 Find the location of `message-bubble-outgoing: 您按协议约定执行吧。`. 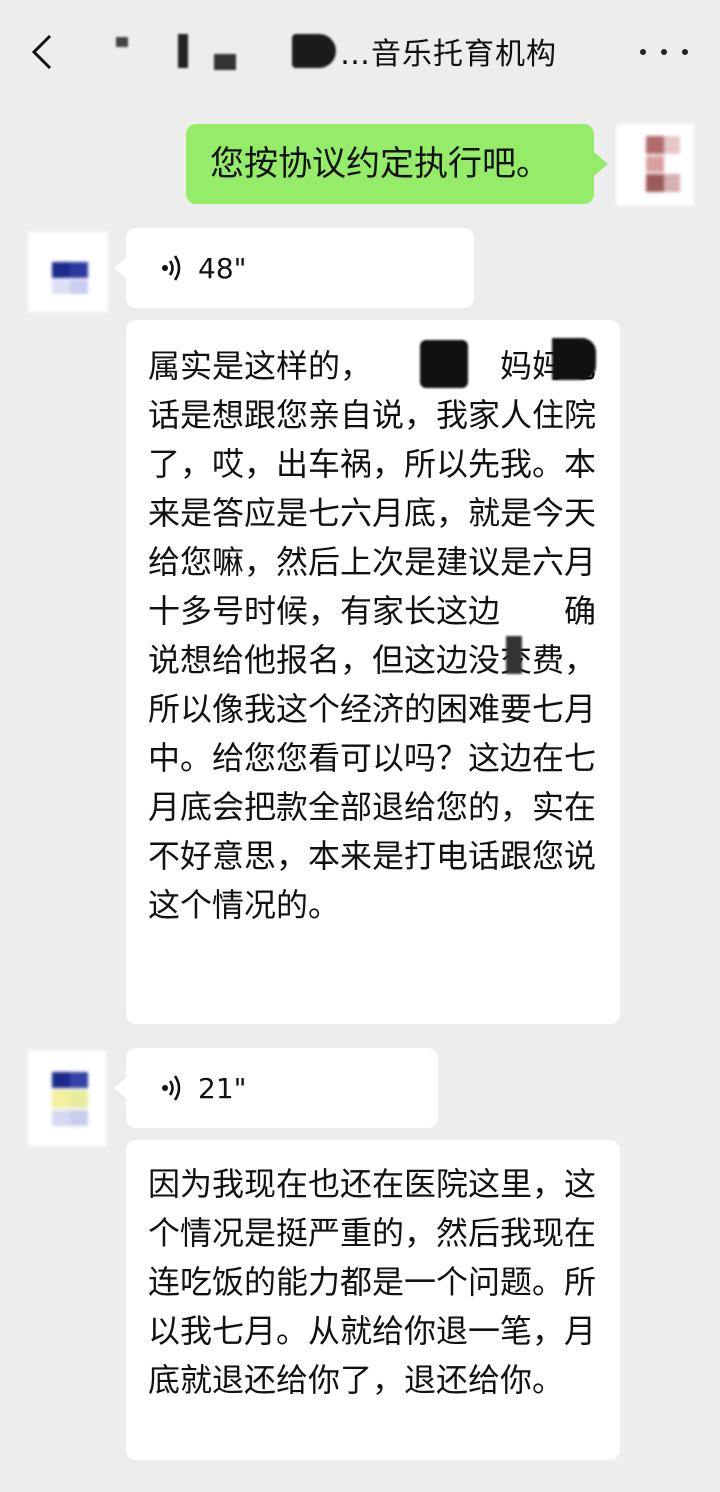

message-bubble-outgoing: 您按协议约定执行吧。 is located at coordinates (397, 164).